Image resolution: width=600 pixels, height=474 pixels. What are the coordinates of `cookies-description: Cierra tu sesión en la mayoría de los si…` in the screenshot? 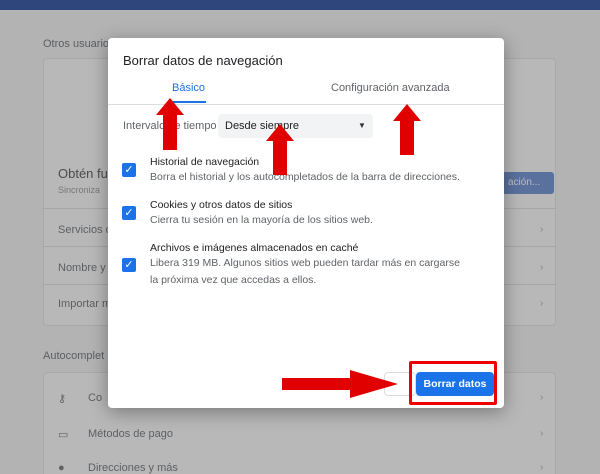 It's located at (261, 220).